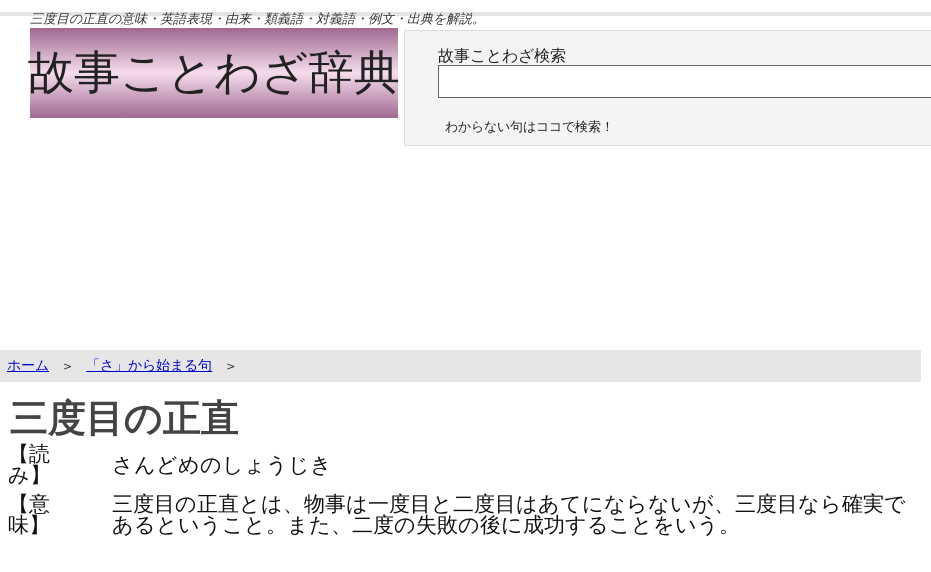  What do you see at coordinates (509, 515) in the screenshot?
I see `entry-text: 三度目の正直とは、物事は一度目と二度目はあてにならないが、三度目なら確実であるということ。また、二度の失敗の後に成功することをいう。` at bounding box center [509, 515].